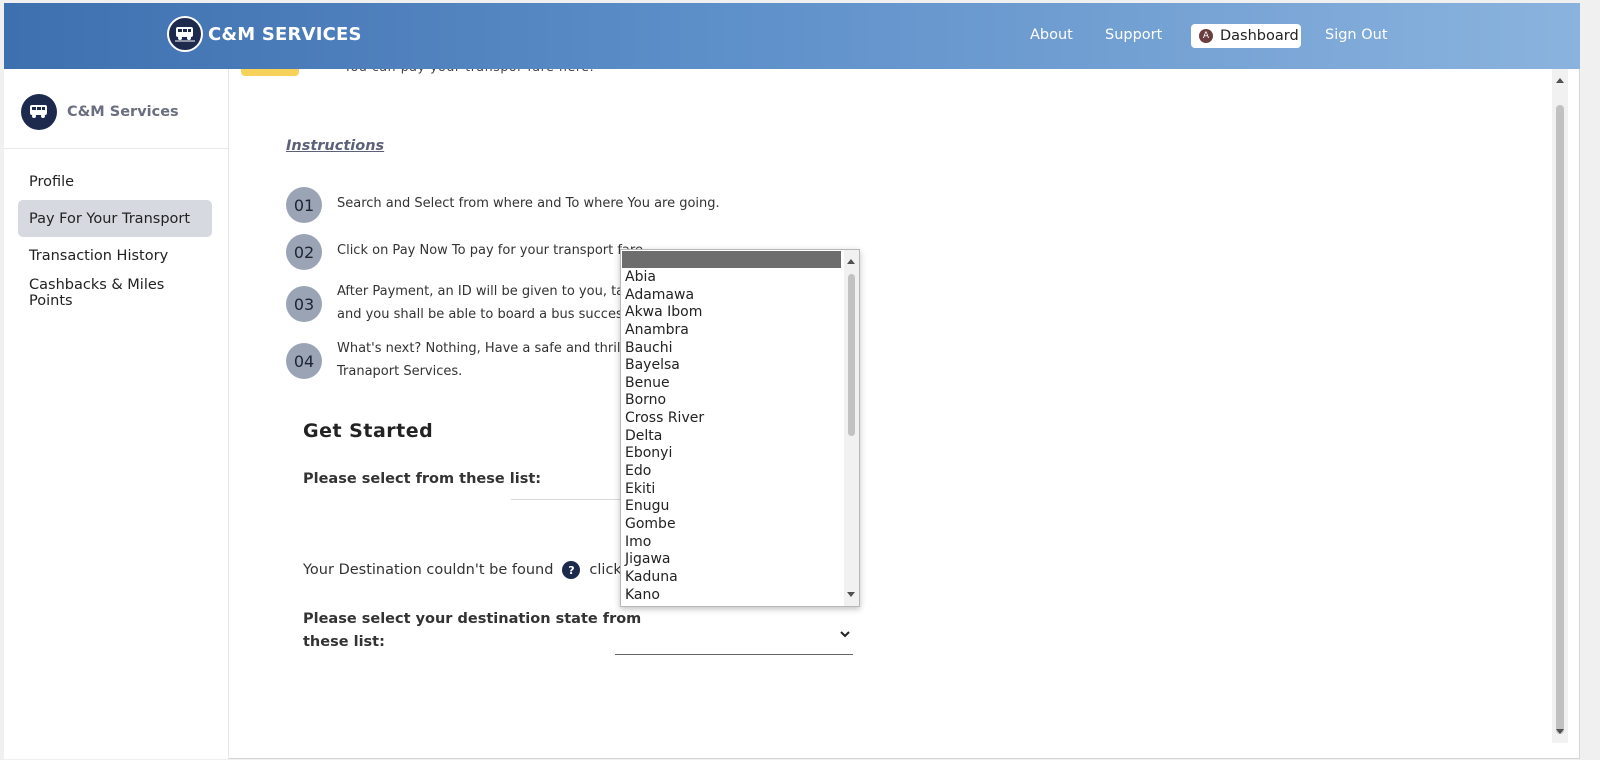 This screenshot has height=760, width=1600. Describe the element at coordinates (664, 349) in the screenshot. I see `dropdown-option: Bauchi` at that location.